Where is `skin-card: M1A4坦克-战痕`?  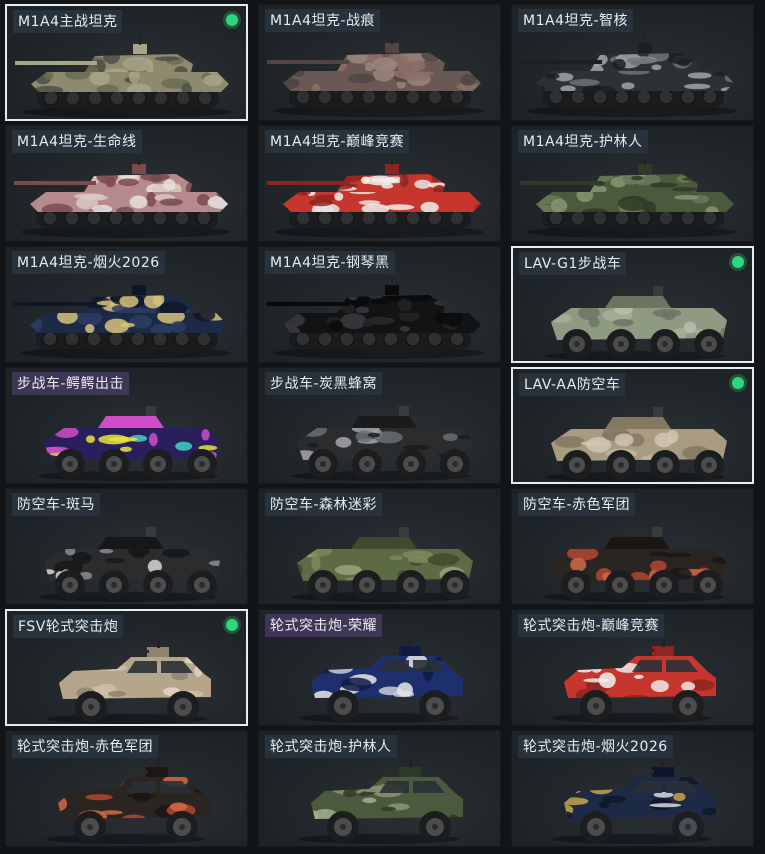 skin-card: M1A4坦克-战痕 is located at coordinates (379, 62).